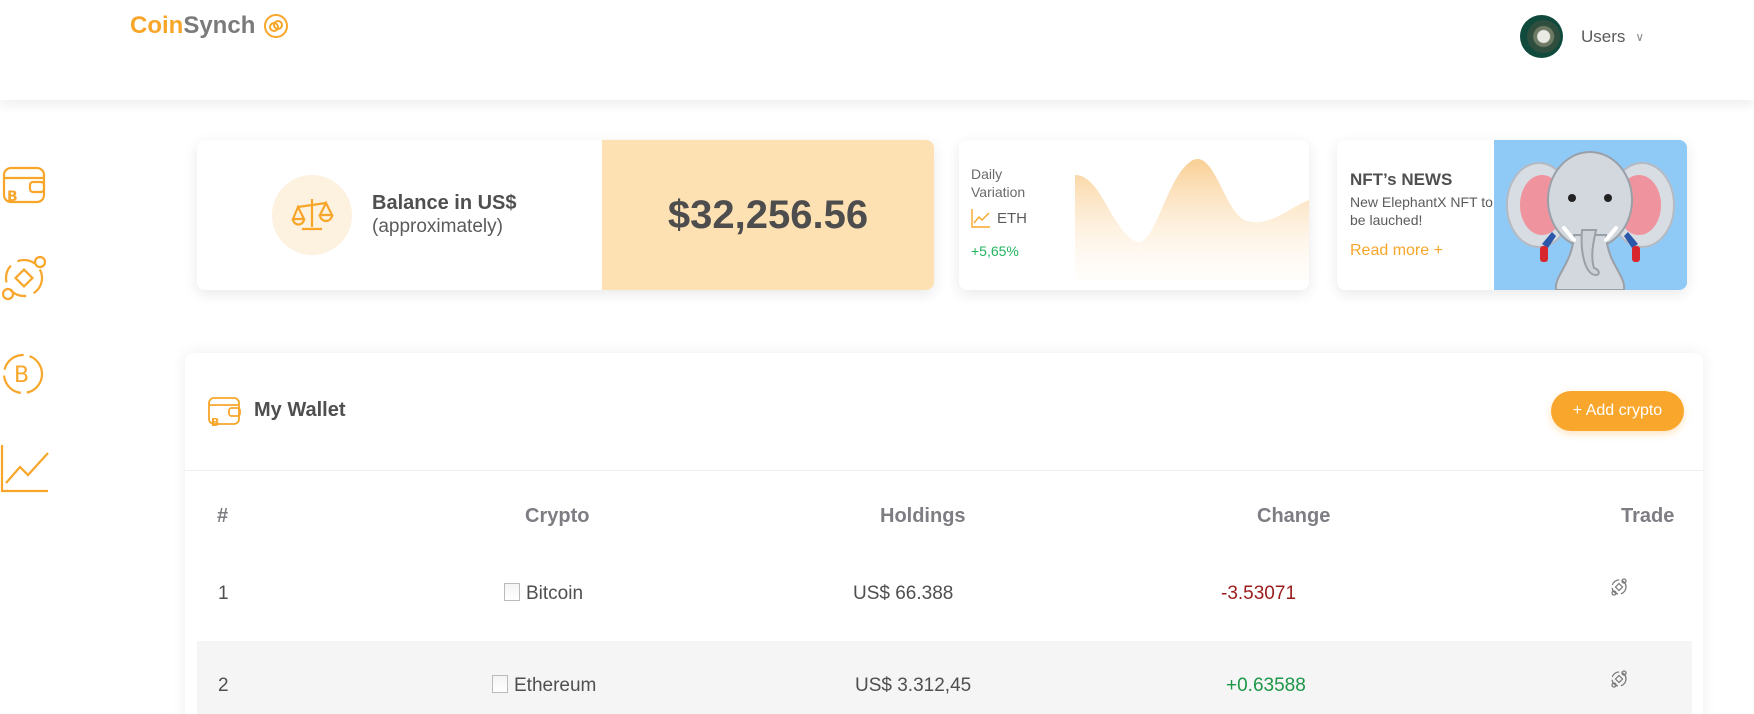 The image size is (1754, 714). What do you see at coordinates (980, 218) in the screenshot?
I see `trend-icon` at bounding box center [980, 218].